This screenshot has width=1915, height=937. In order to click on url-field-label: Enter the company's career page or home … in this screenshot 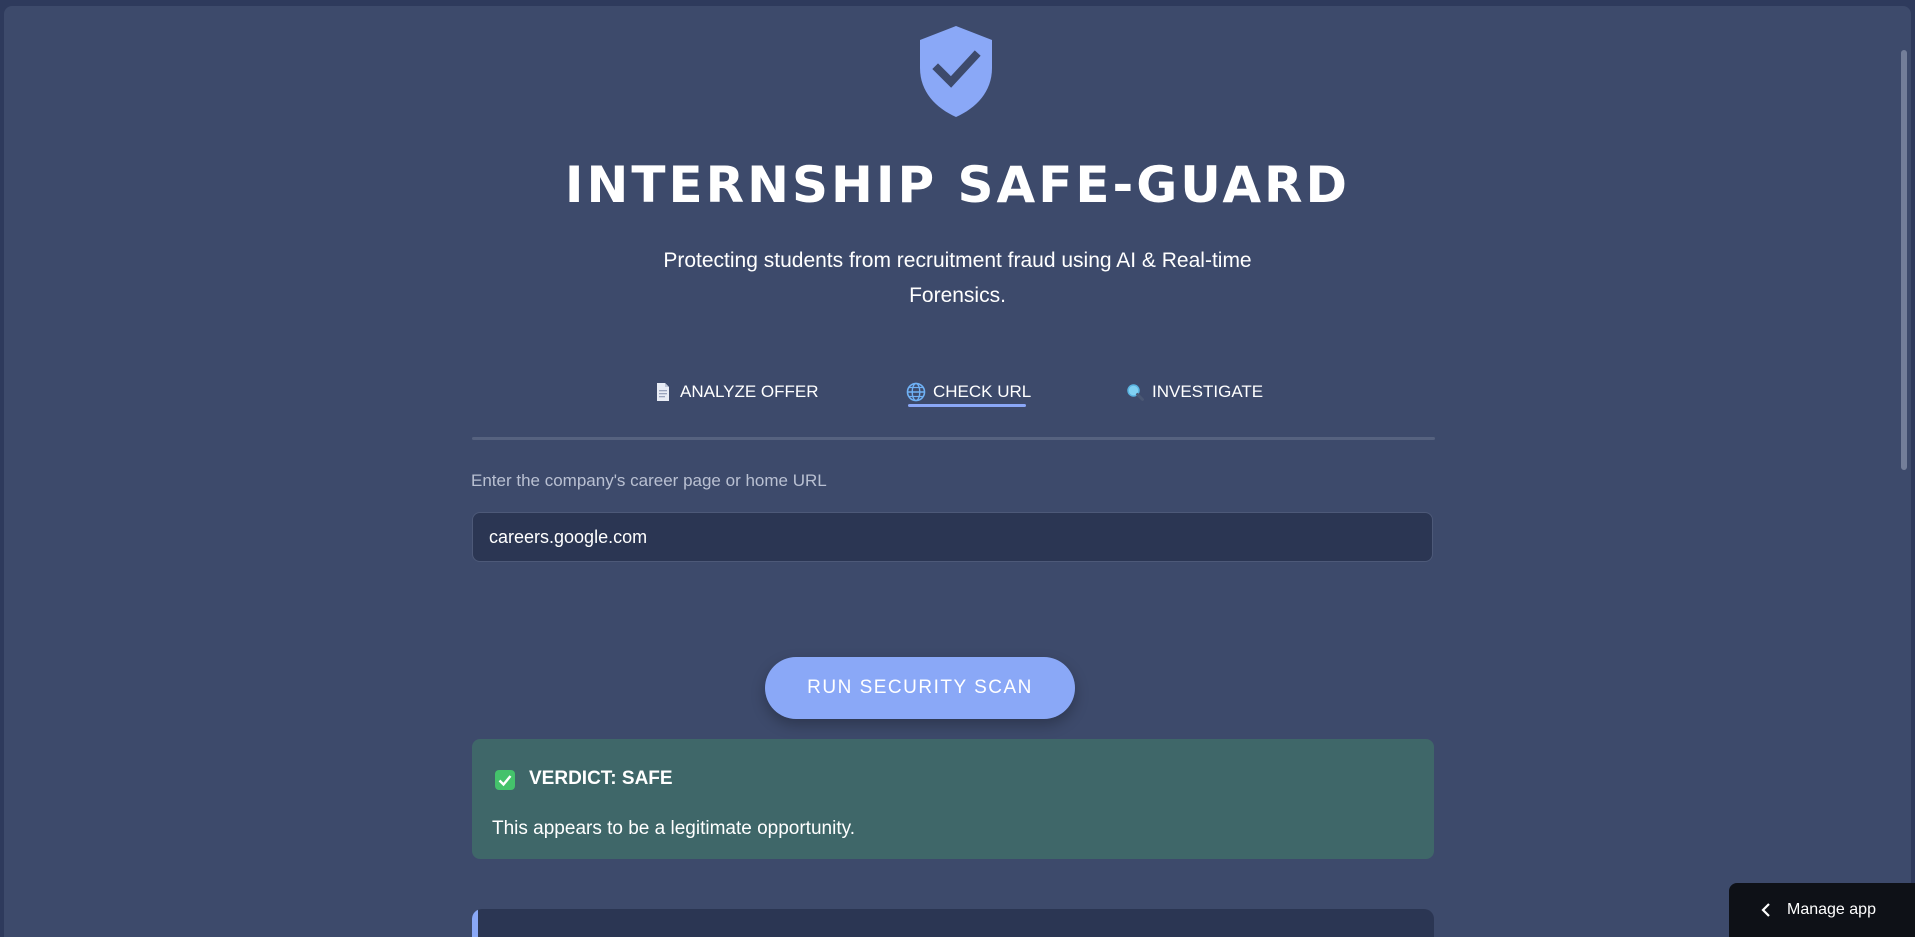, I will do `click(649, 480)`.